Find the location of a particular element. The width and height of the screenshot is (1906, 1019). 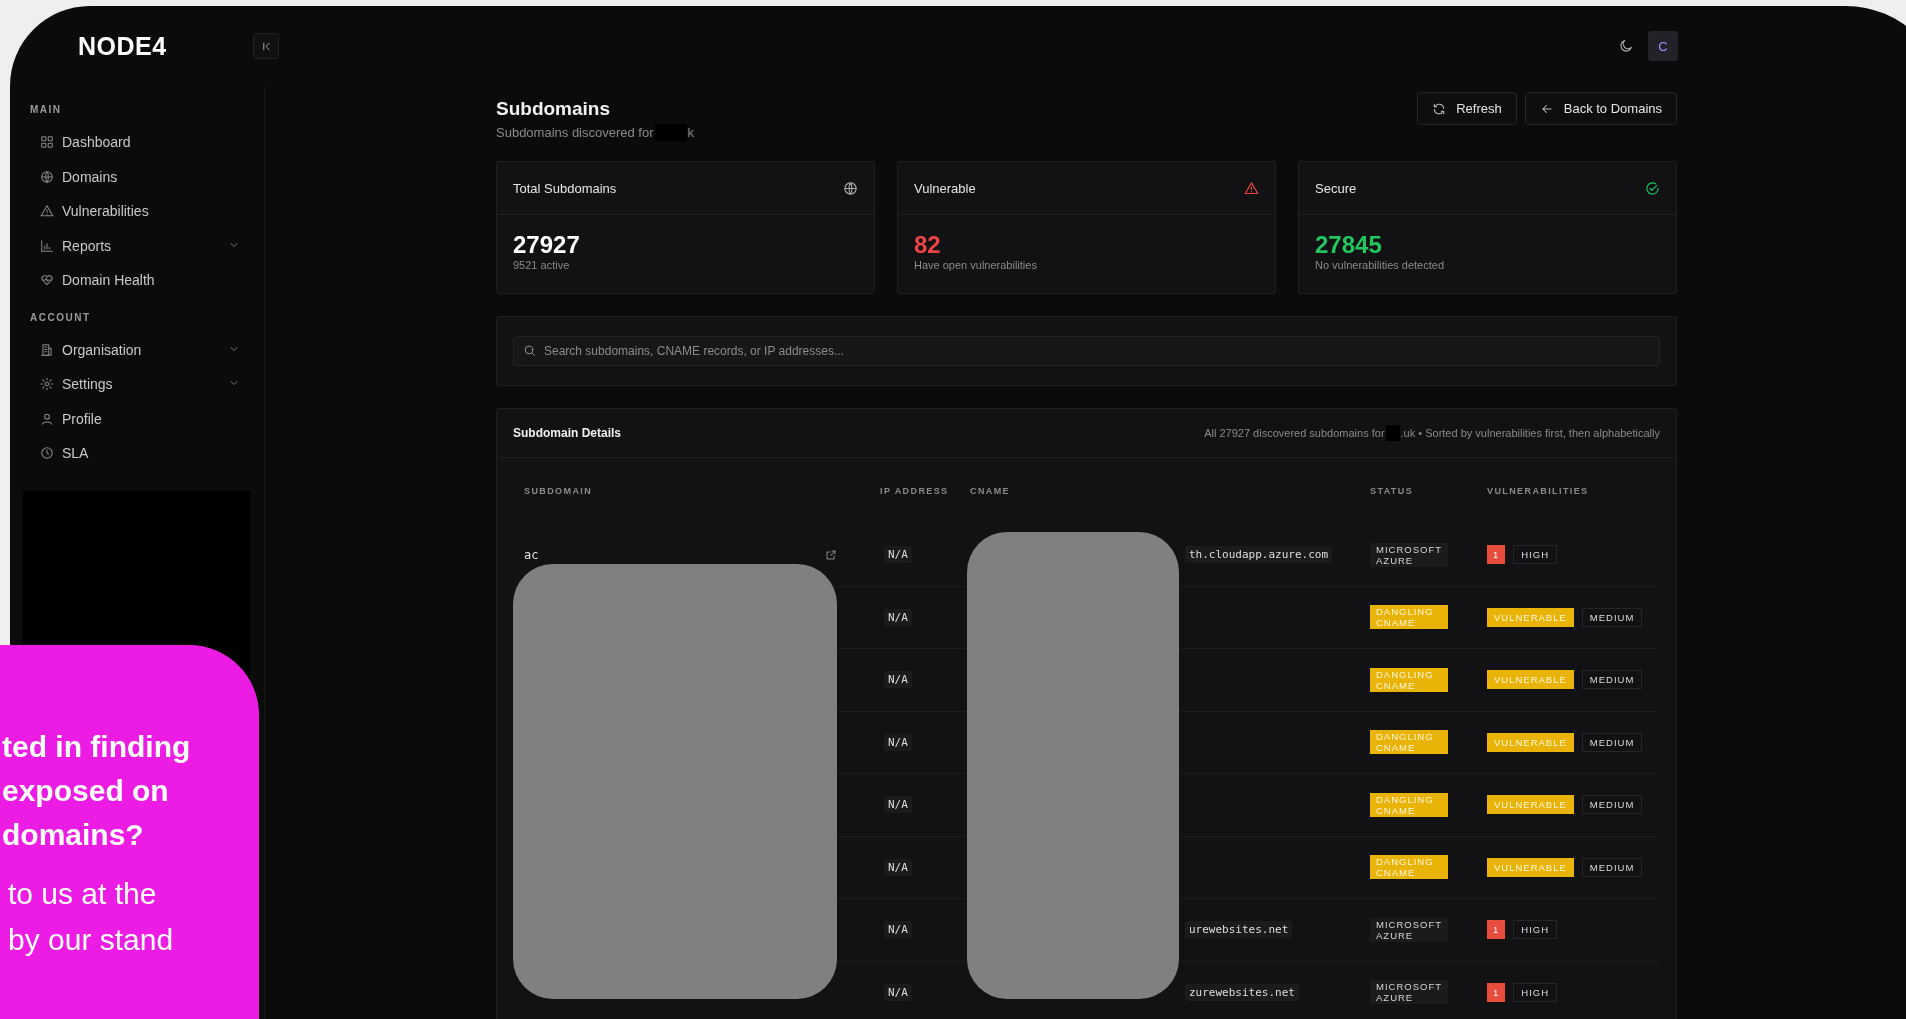

sidebar-item: Organisation is located at coordinates (137, 349).